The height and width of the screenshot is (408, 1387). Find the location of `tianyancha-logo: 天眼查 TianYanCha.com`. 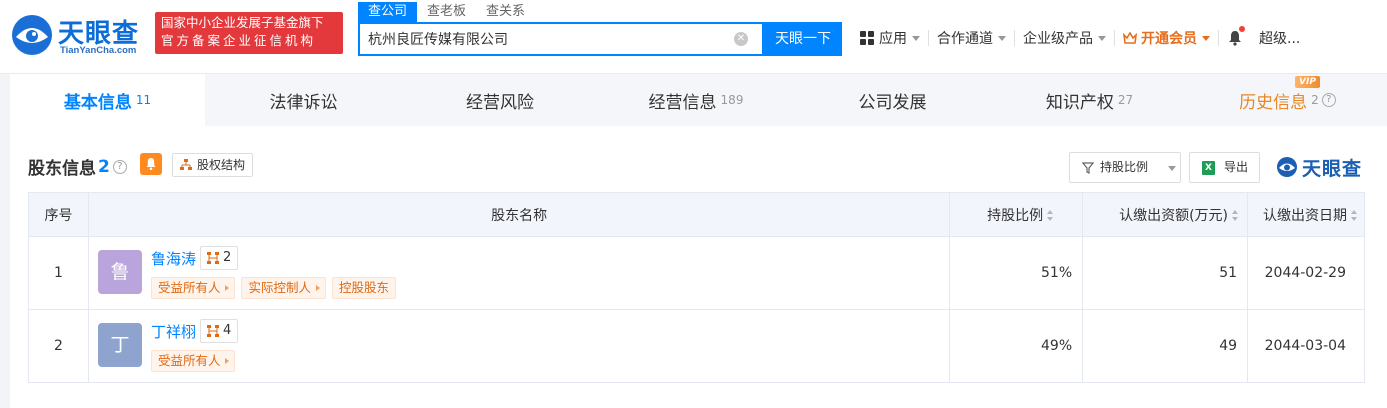

tianyancha-logo: 天眼查 TianYanCha.com is located at coordinates (79, 34).